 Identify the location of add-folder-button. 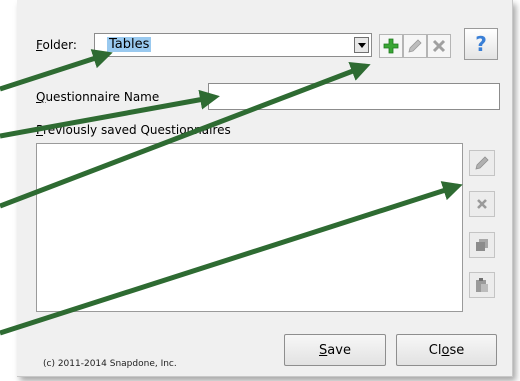
(391, 46).